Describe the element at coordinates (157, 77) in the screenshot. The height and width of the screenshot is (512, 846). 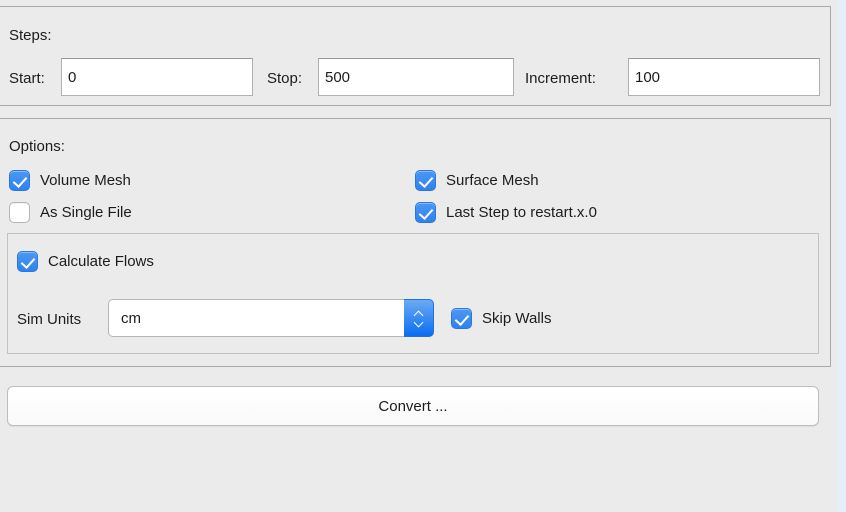
I see `start-input` at that location.